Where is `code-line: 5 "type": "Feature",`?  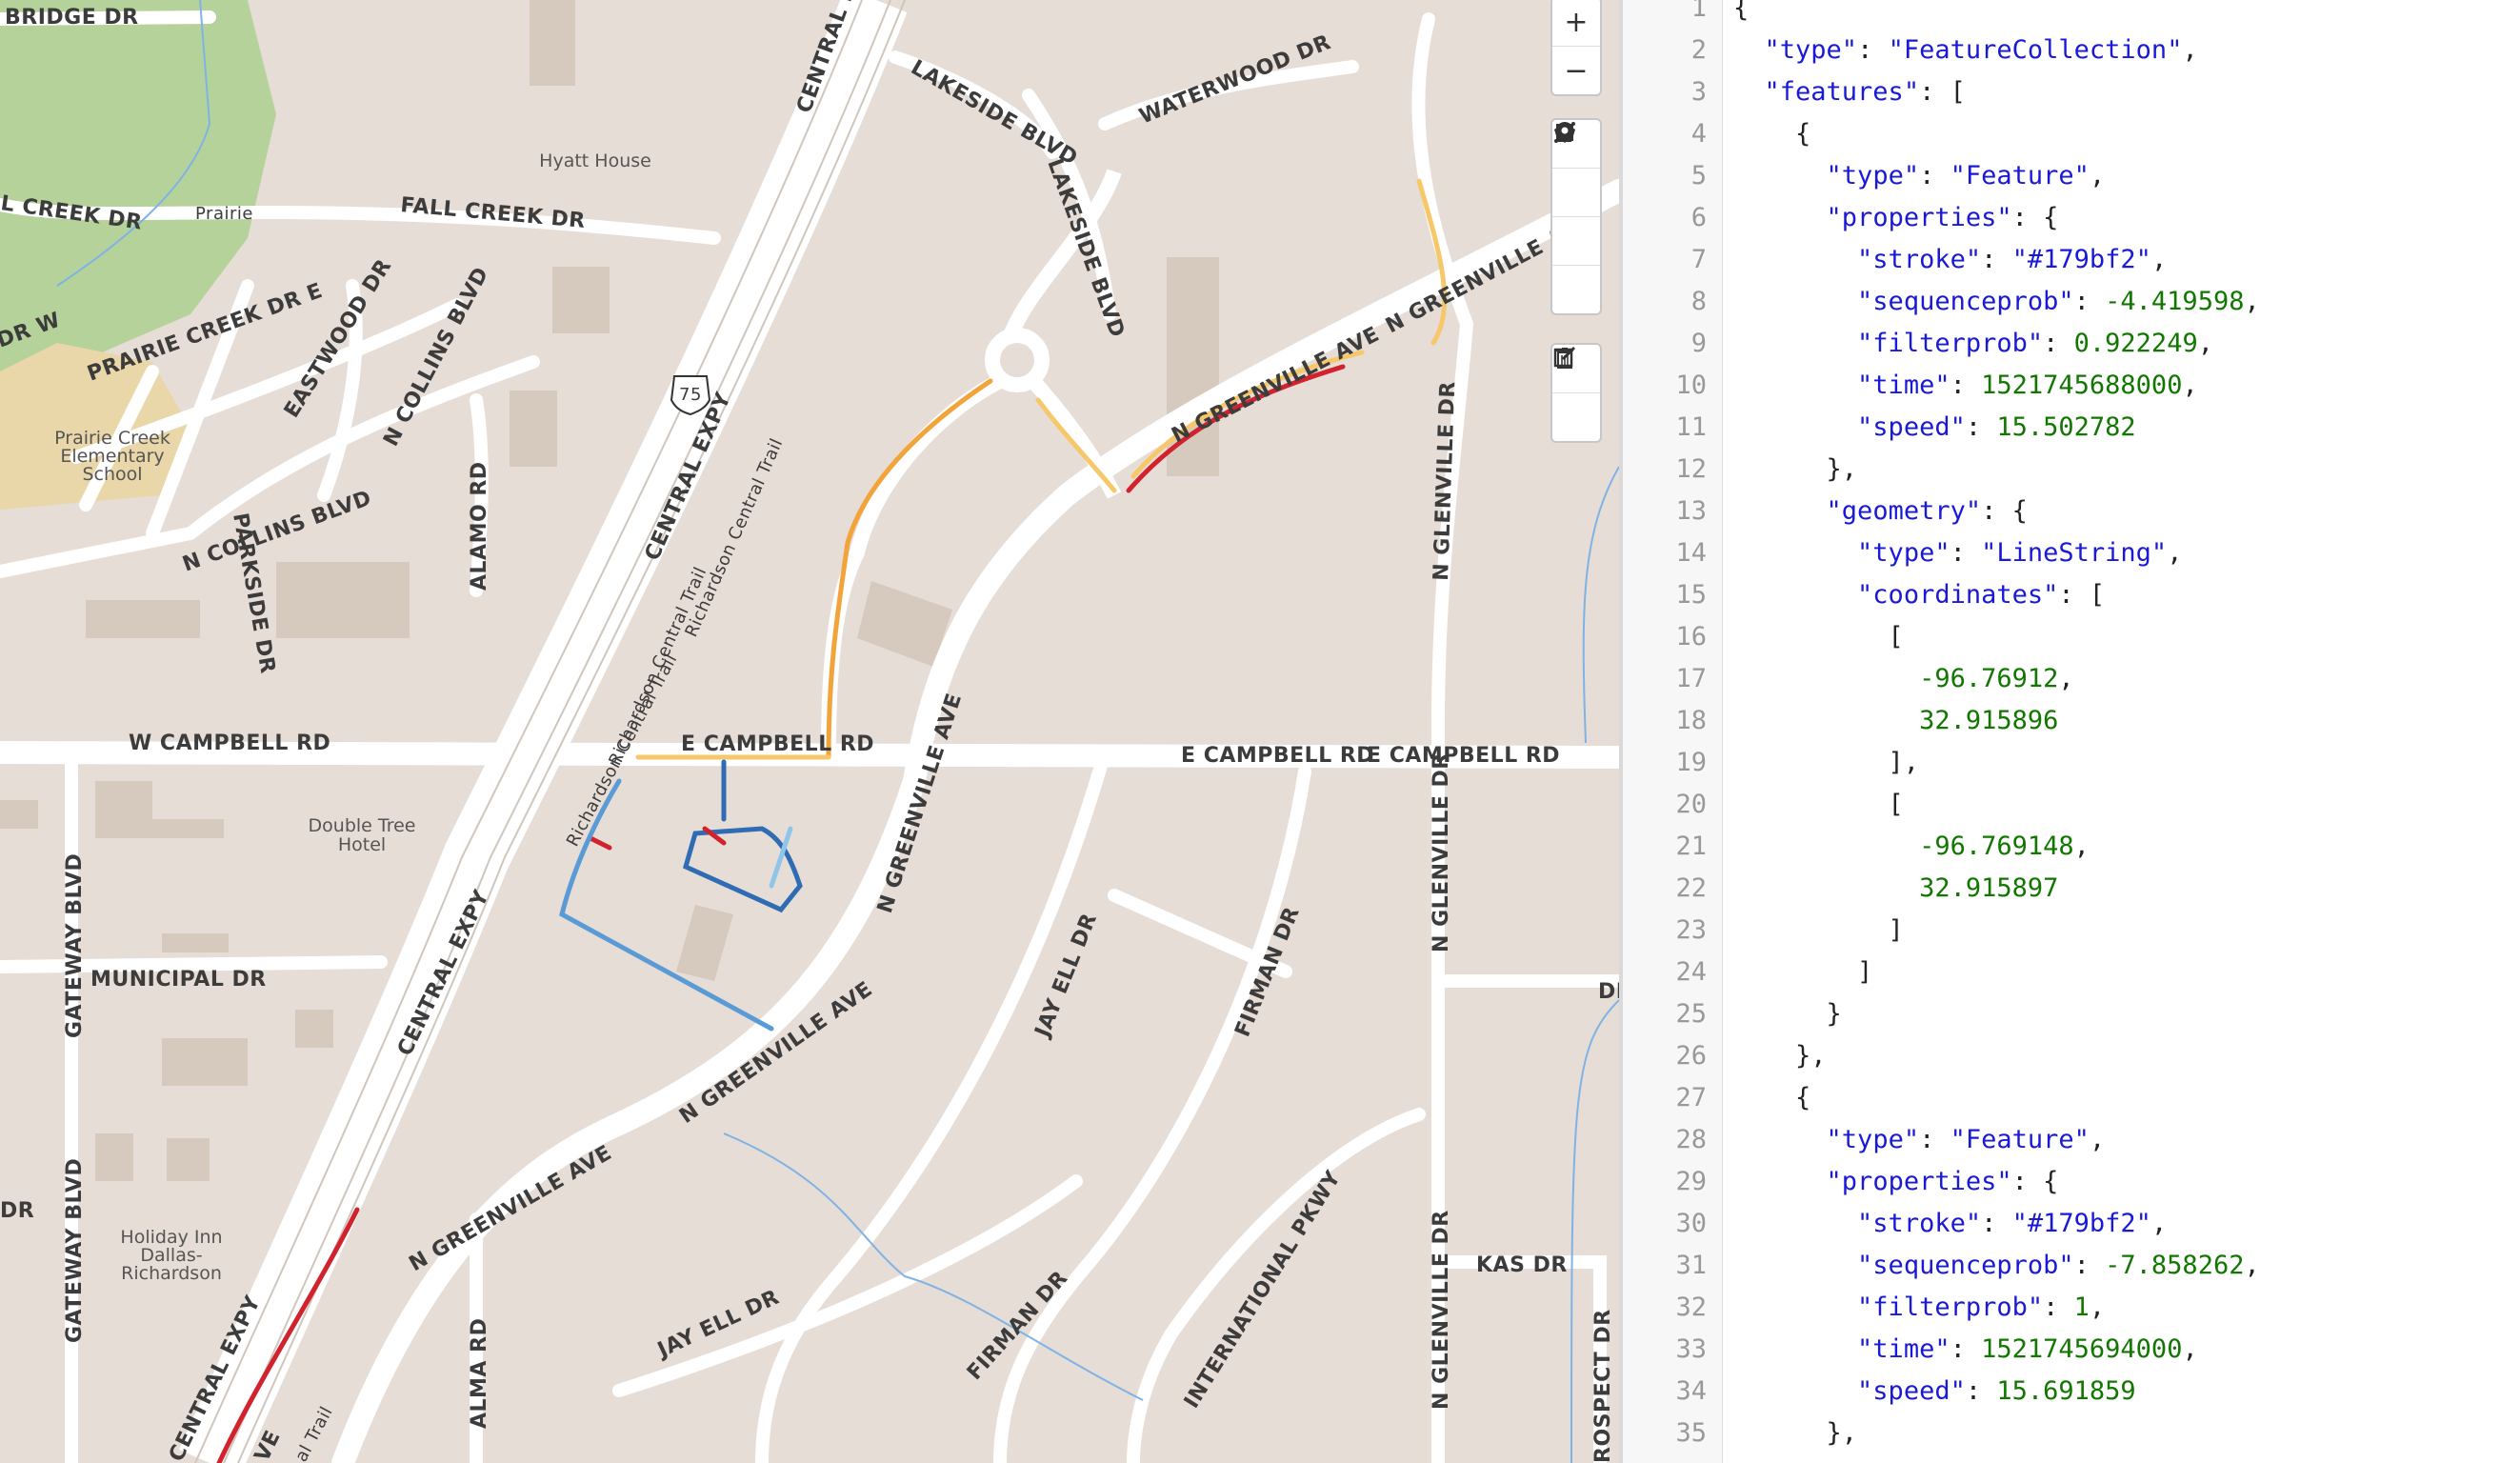 code-line: 5 "type": "Feature", is located at coordinates (2071, 176).